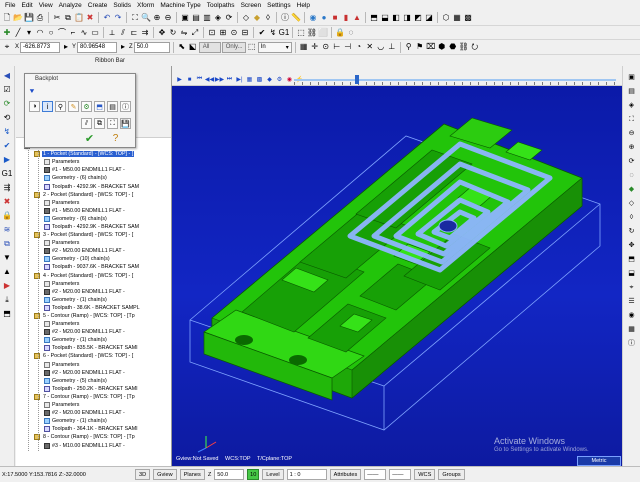 Image resolution: width=640 pixels, height=482 pixels. I want to click on wcs-icon: ⌖, so click(631, 287).